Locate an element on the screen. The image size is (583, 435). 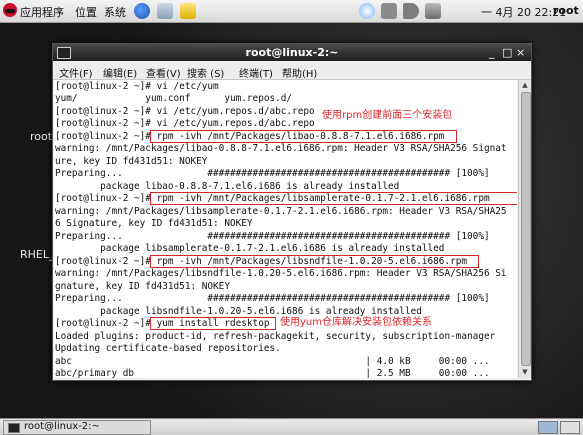
terminal-scrollbar: ▲ ▼ is located at coordinates (524, 229).